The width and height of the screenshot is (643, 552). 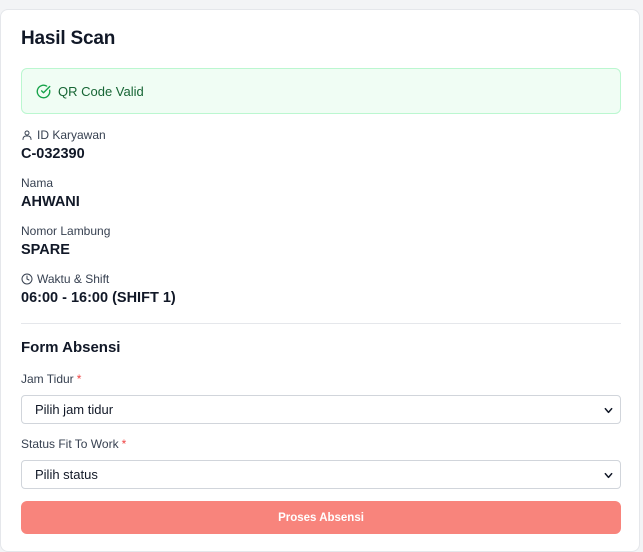 What do you see at coordinates (73, 279) in the screenshot?
I see `waktu-shift-label-text: Waktu & Shift` at bounding box center [73, 279].